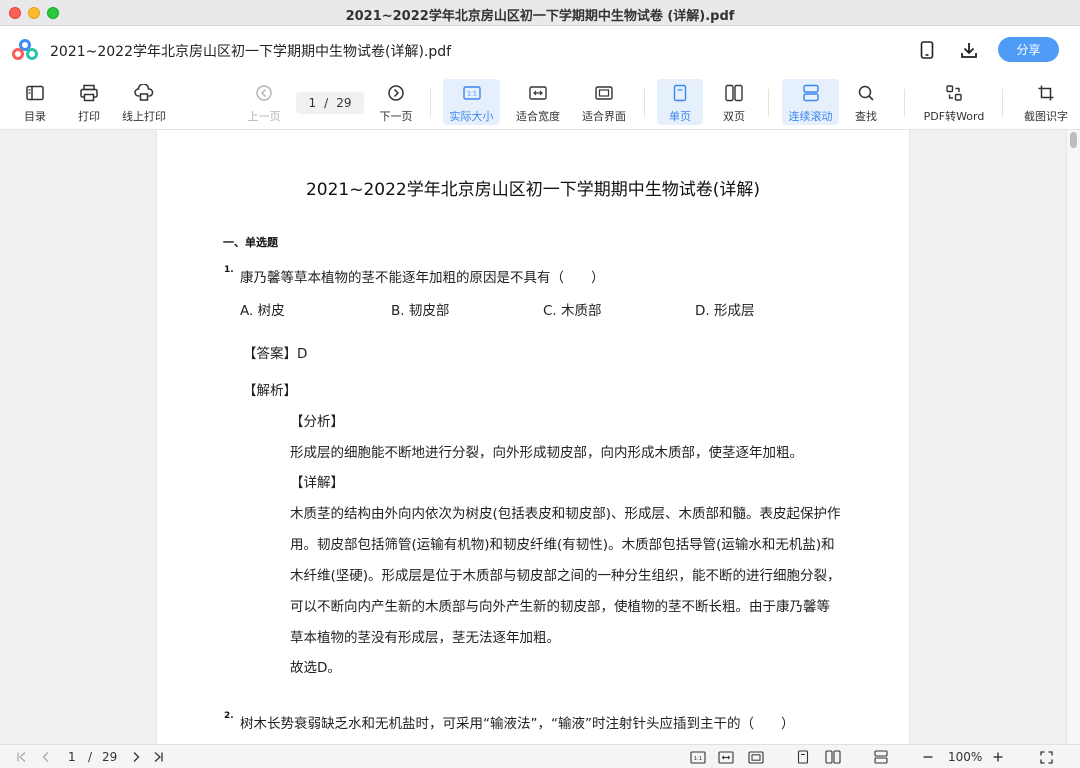 The image size is (1080, 768). I want to click on double-page-button: 双页, so click(734, 102).